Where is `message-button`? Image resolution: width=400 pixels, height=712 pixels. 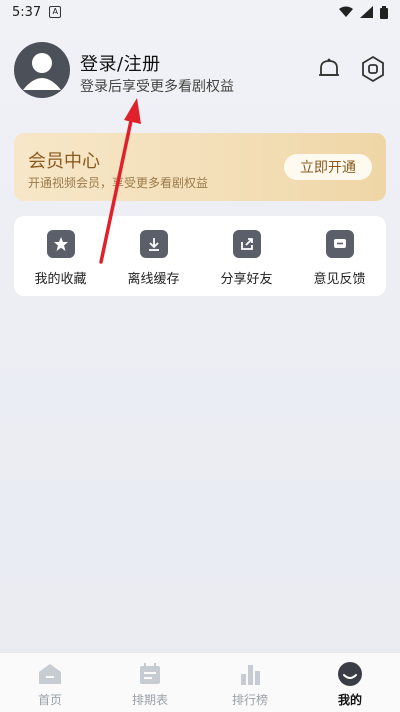 message-button is located at coordinates (329, 69).